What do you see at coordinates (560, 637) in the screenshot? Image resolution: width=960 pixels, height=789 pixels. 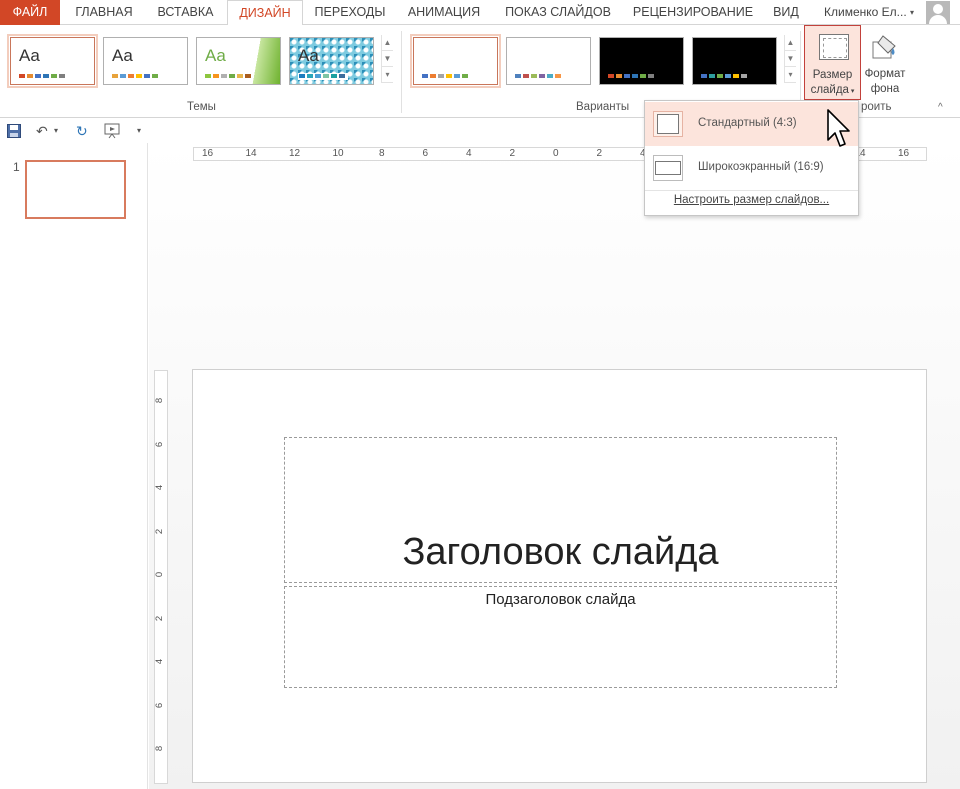 I see `subtitle-placeholder: Подзаголовок слайда` at bounding box center [560, 637].